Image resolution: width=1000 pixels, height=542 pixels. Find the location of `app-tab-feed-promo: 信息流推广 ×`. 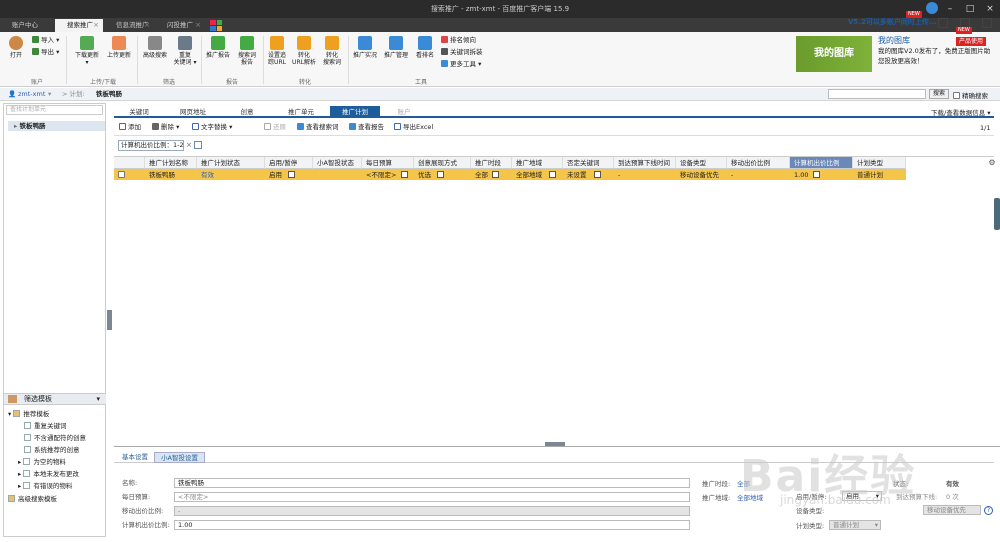

app-tab-feed-promo: 信息流推广 × is located at coordinates (129, 25).